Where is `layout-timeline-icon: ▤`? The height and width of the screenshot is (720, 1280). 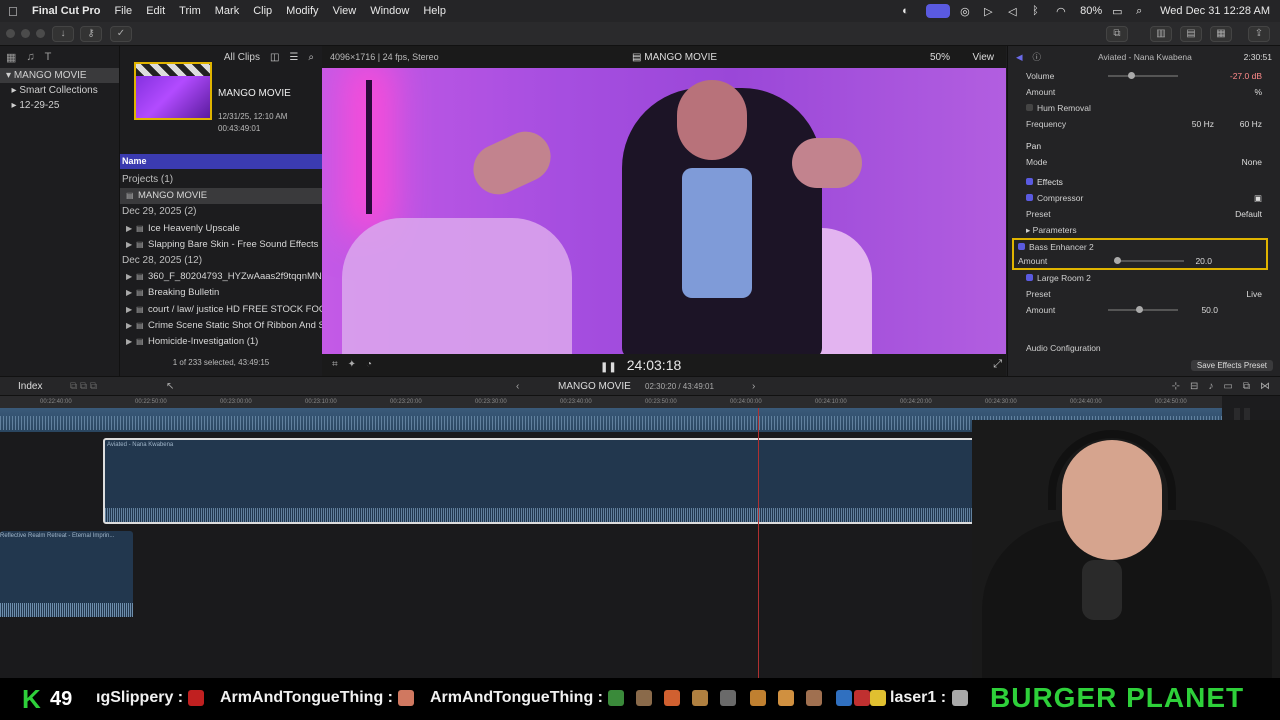
layout-timeline-icon: ▤ is located at coordinates (1191, 34).